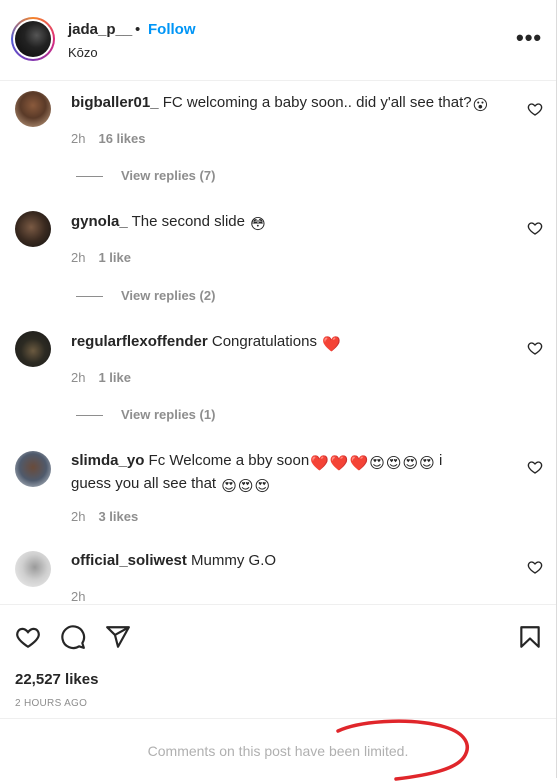 The width and height of the screenshot is (559, 781). What do you see at coordinates (168, 295) in the screenshot?
I see `view-replies-label: View replies (2)` at bounding box center [168, 295].